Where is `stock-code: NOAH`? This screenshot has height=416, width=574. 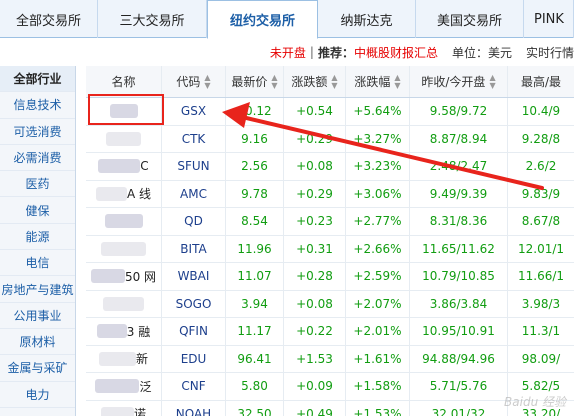 stock-code: NOAH is located at coordinates (194, 408).